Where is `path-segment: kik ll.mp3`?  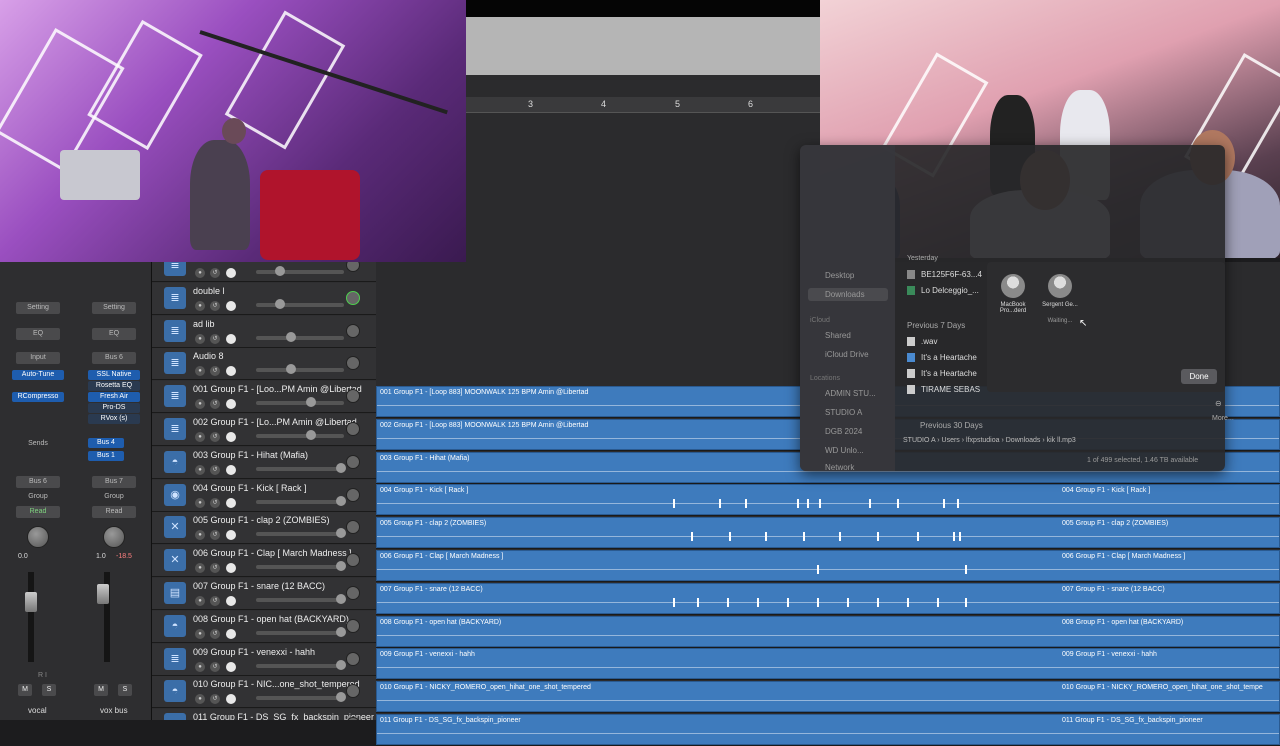
path-segment: kik ll.mp3 is located at coordinates (1061, 440).